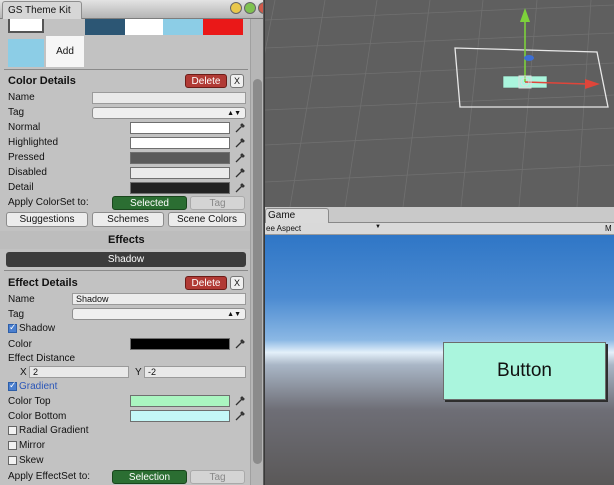  What do you see at coordinates (37, 416) in the screenshot?
I see `color-bottom-label: Color Bottom` at bounding box center [37, 416].